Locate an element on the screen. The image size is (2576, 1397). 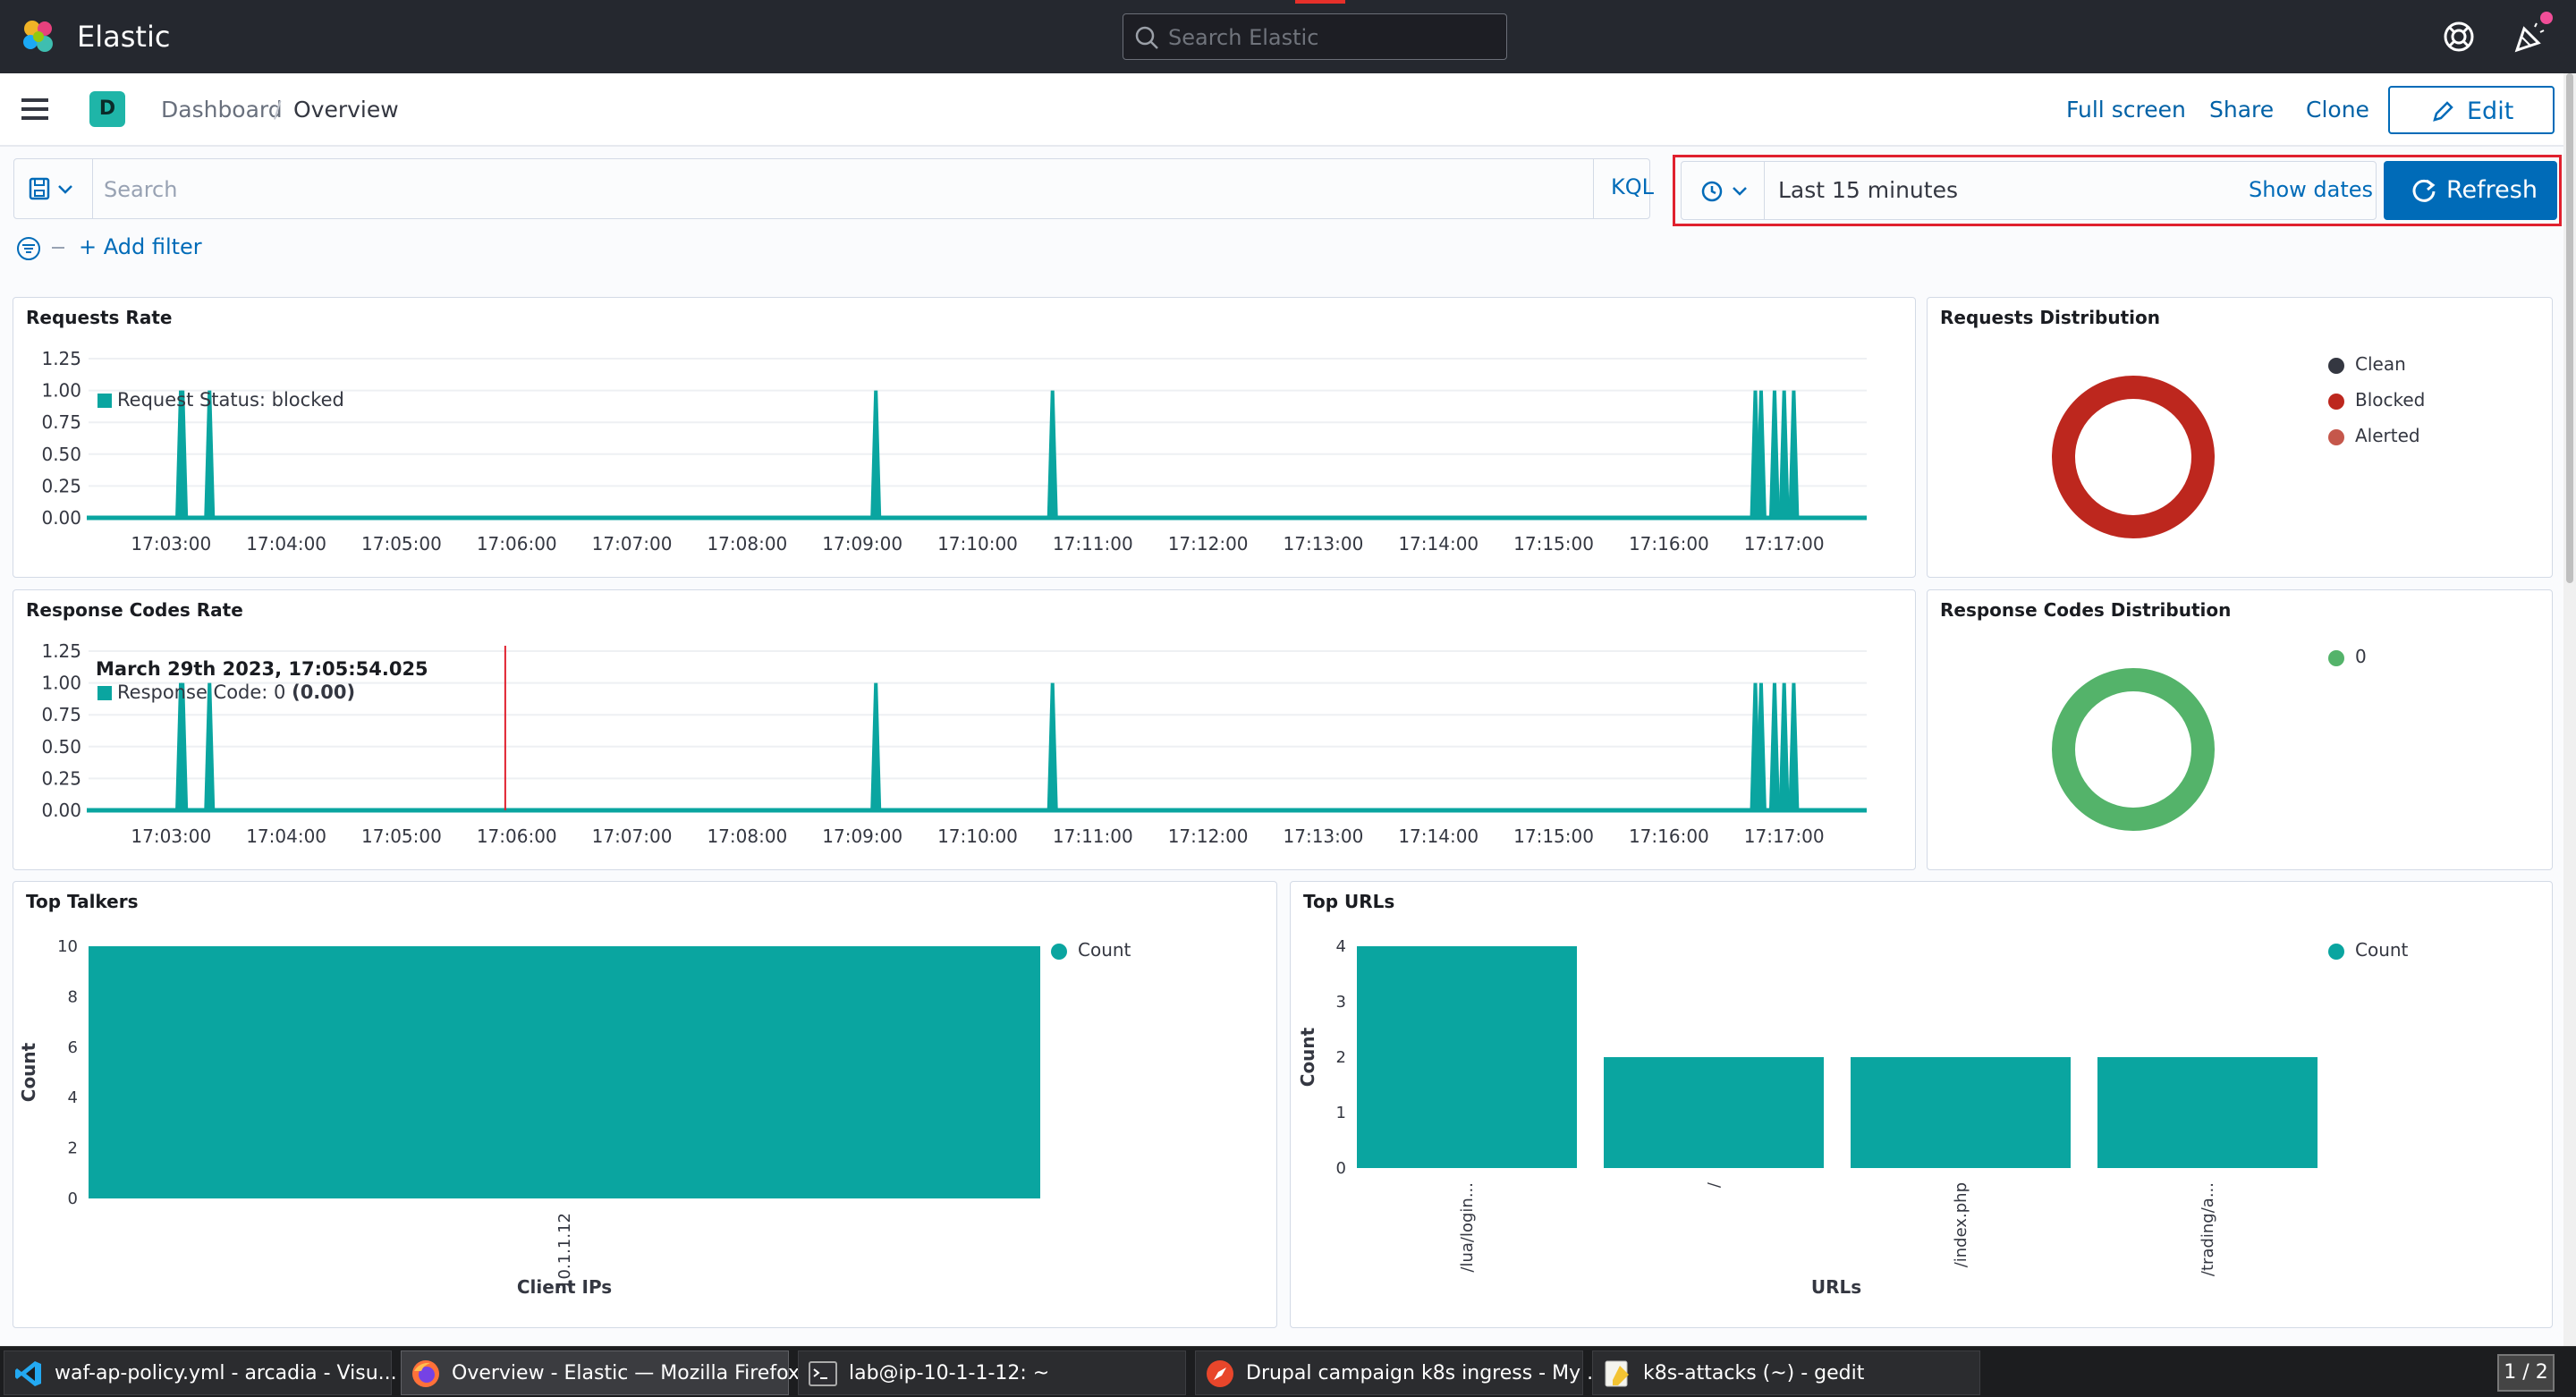
clone-button: Clone is located at coordinates (2337, 110).